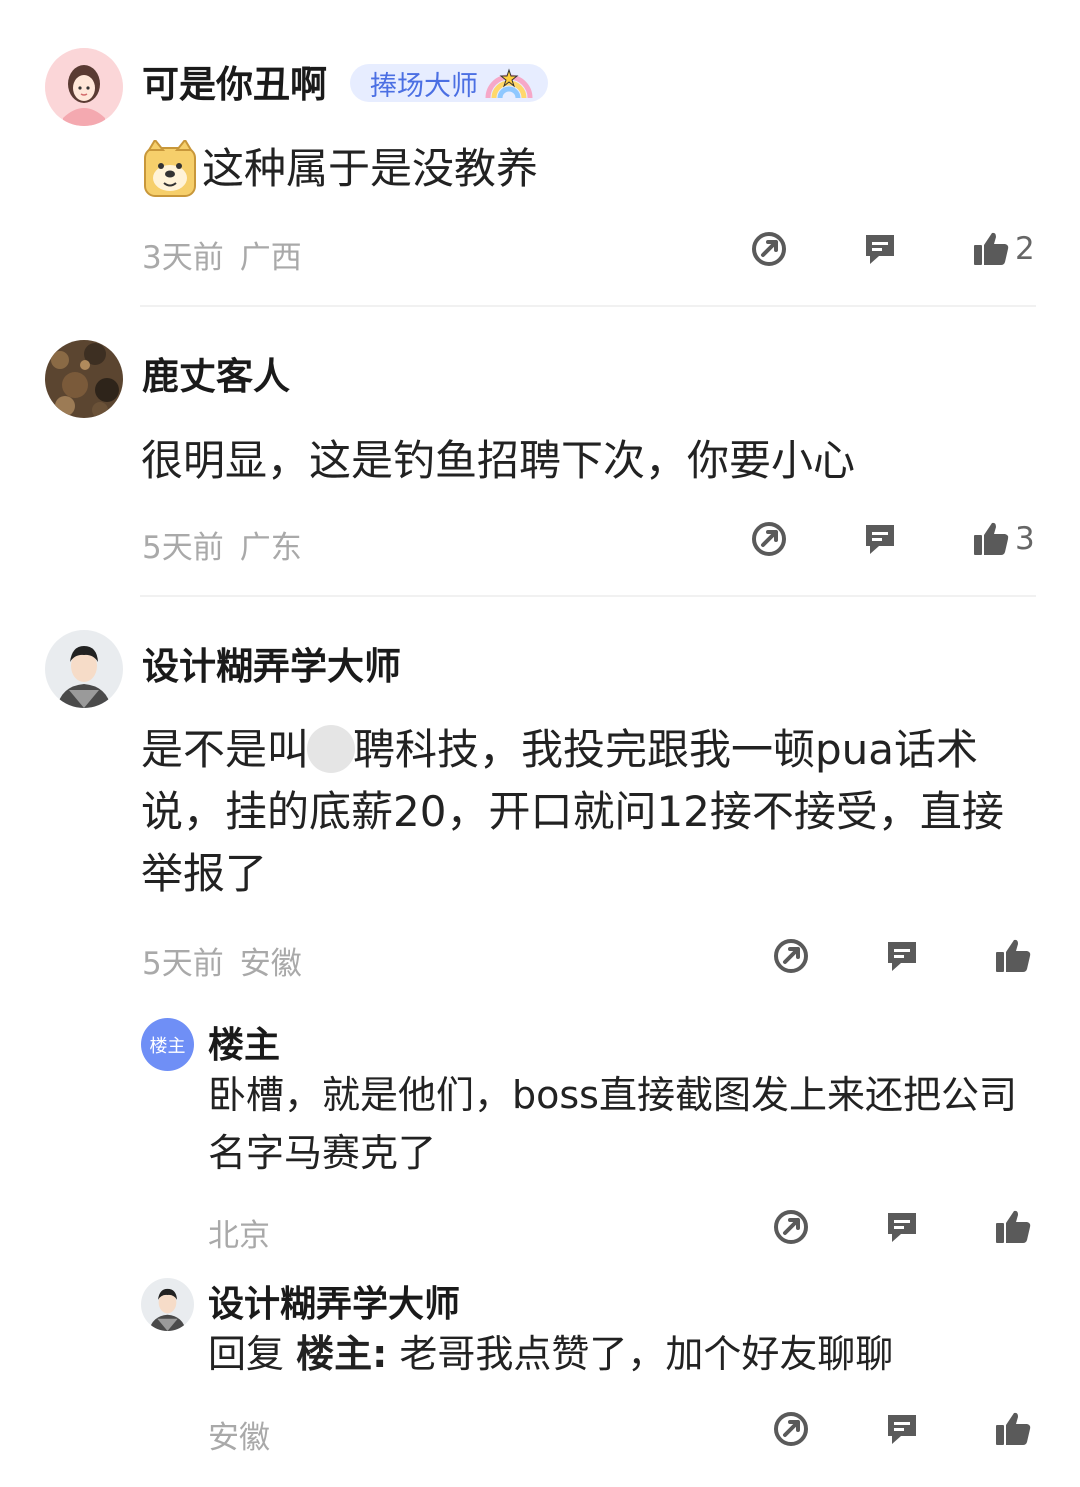 The height and width of the screenshot is (1487, 1080). What do you see at coordinates (246, 1354) in the screenshot?
I see `reply-prefix: 回复` at bounding box center [246, 1354].